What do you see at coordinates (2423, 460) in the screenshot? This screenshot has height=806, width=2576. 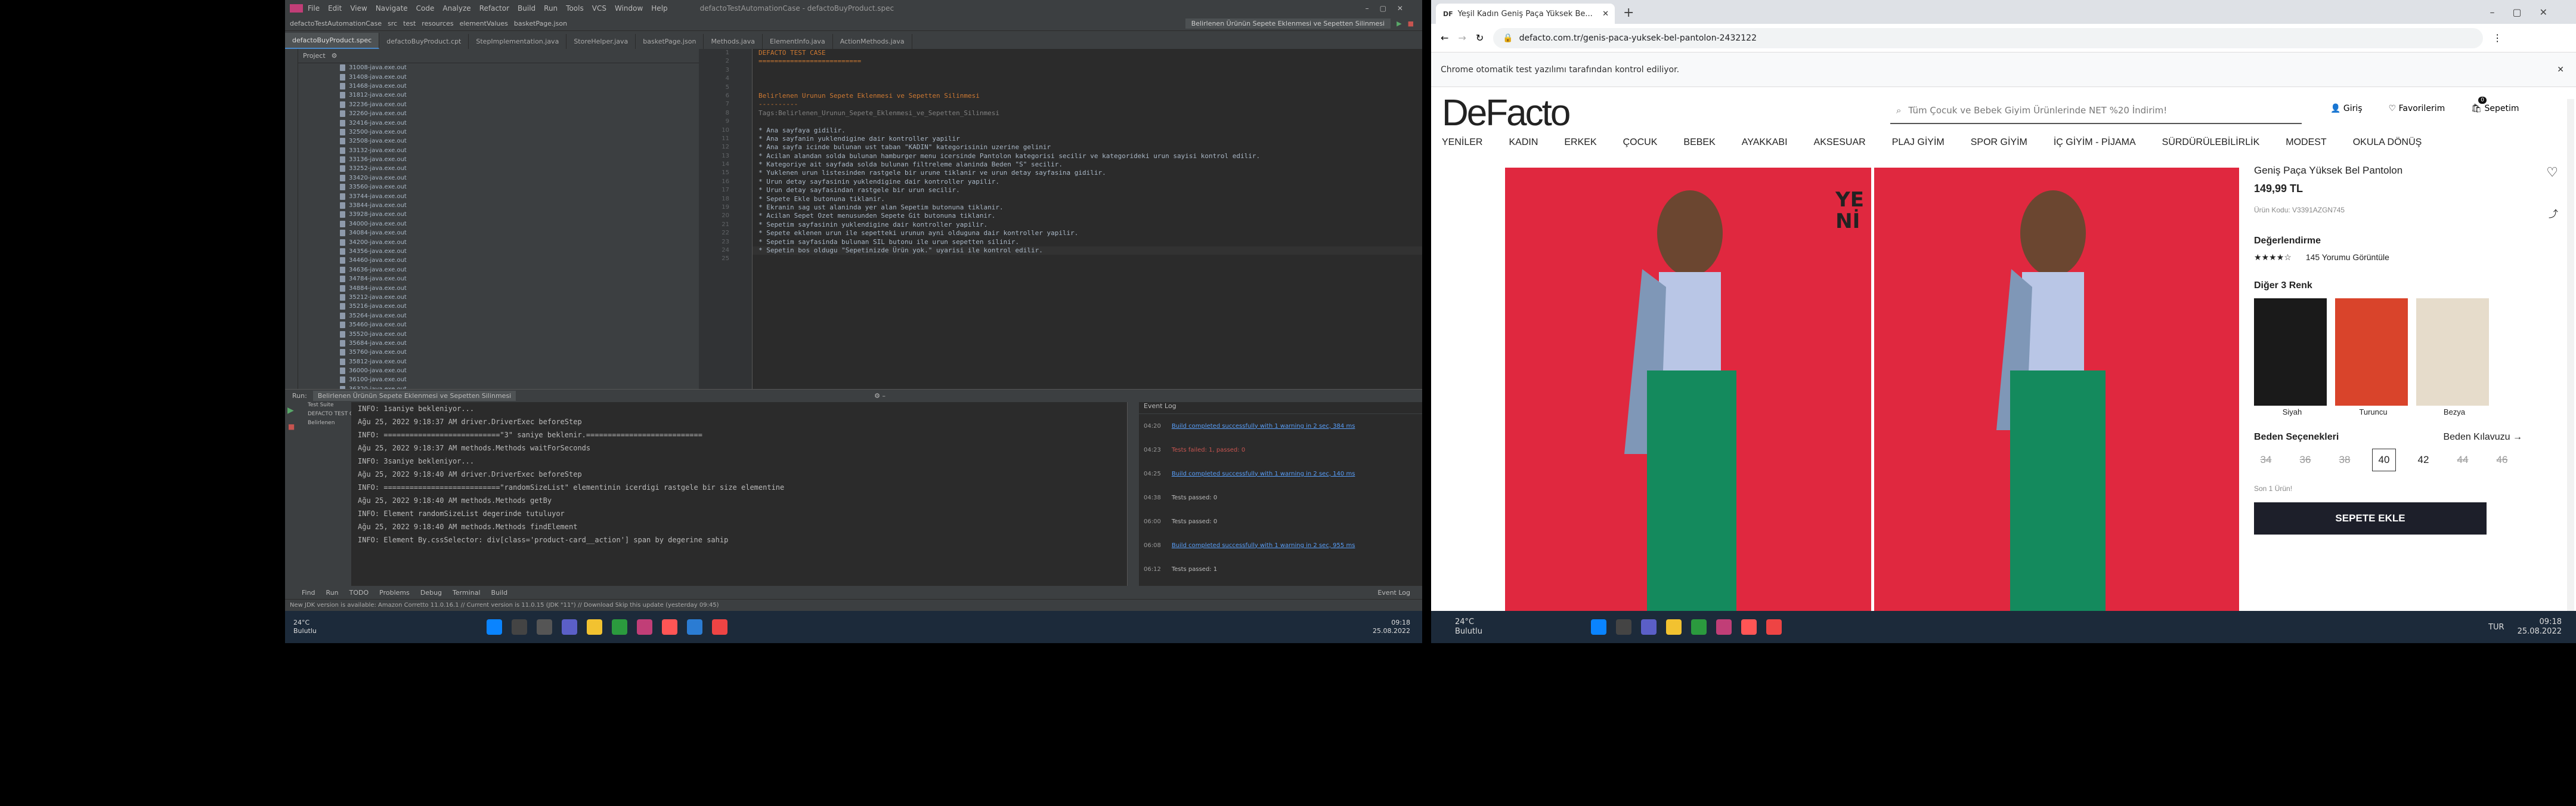 I see `size-option: 42` at bounding box center [2423, 460].